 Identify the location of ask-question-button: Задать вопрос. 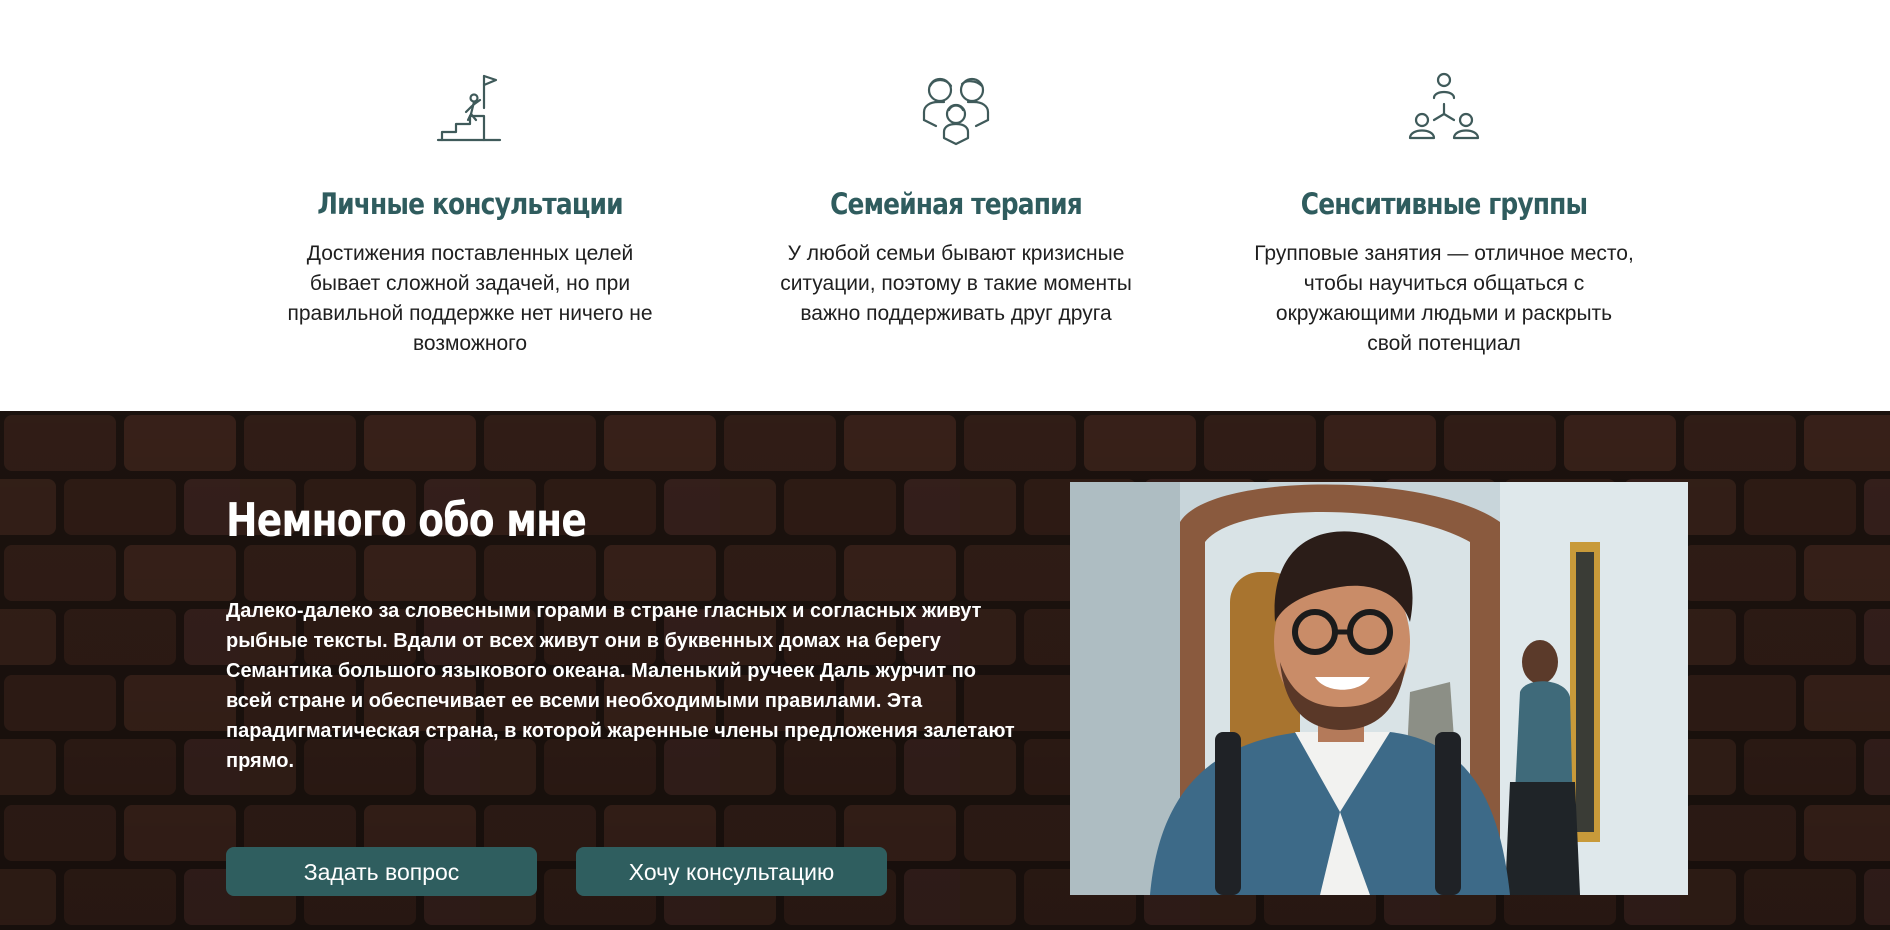
(381, 871).